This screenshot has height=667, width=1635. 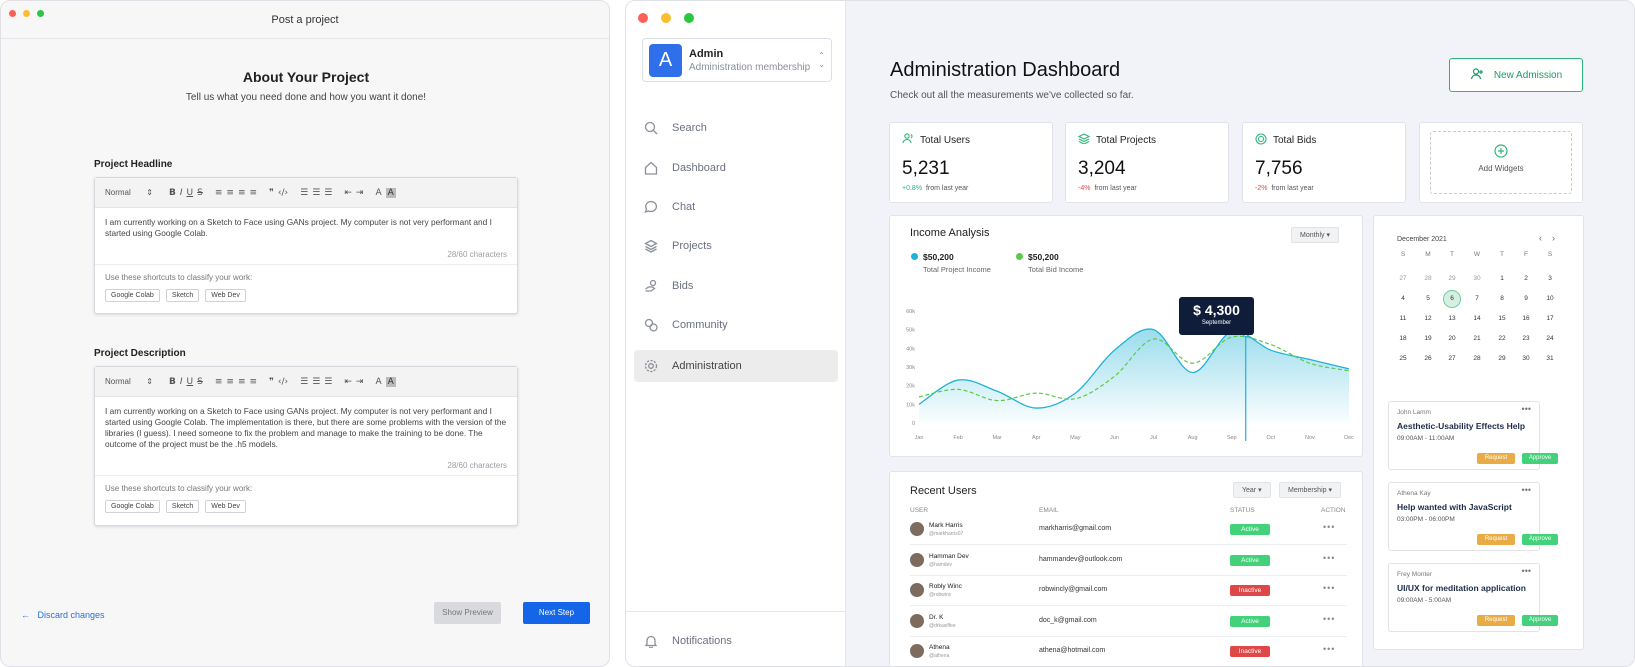 What do you see at coordinates (230, 382) in the screenshot?
I see `align-center-icon: ≡` at bounding box center [230, 382].